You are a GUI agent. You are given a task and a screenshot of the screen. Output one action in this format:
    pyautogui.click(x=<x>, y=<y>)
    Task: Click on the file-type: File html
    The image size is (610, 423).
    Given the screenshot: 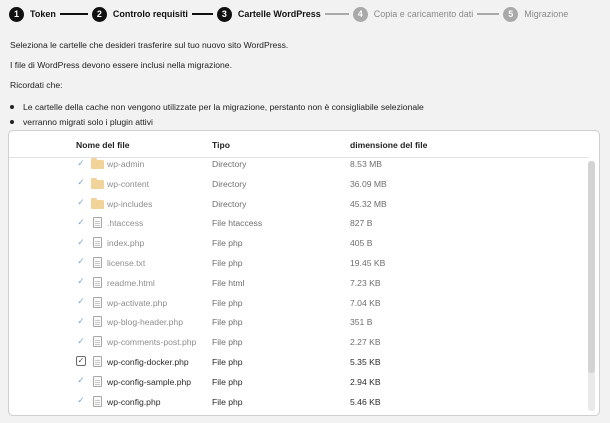 What is the action you would take?
    pyautogui.click(x=228, y=282)
    